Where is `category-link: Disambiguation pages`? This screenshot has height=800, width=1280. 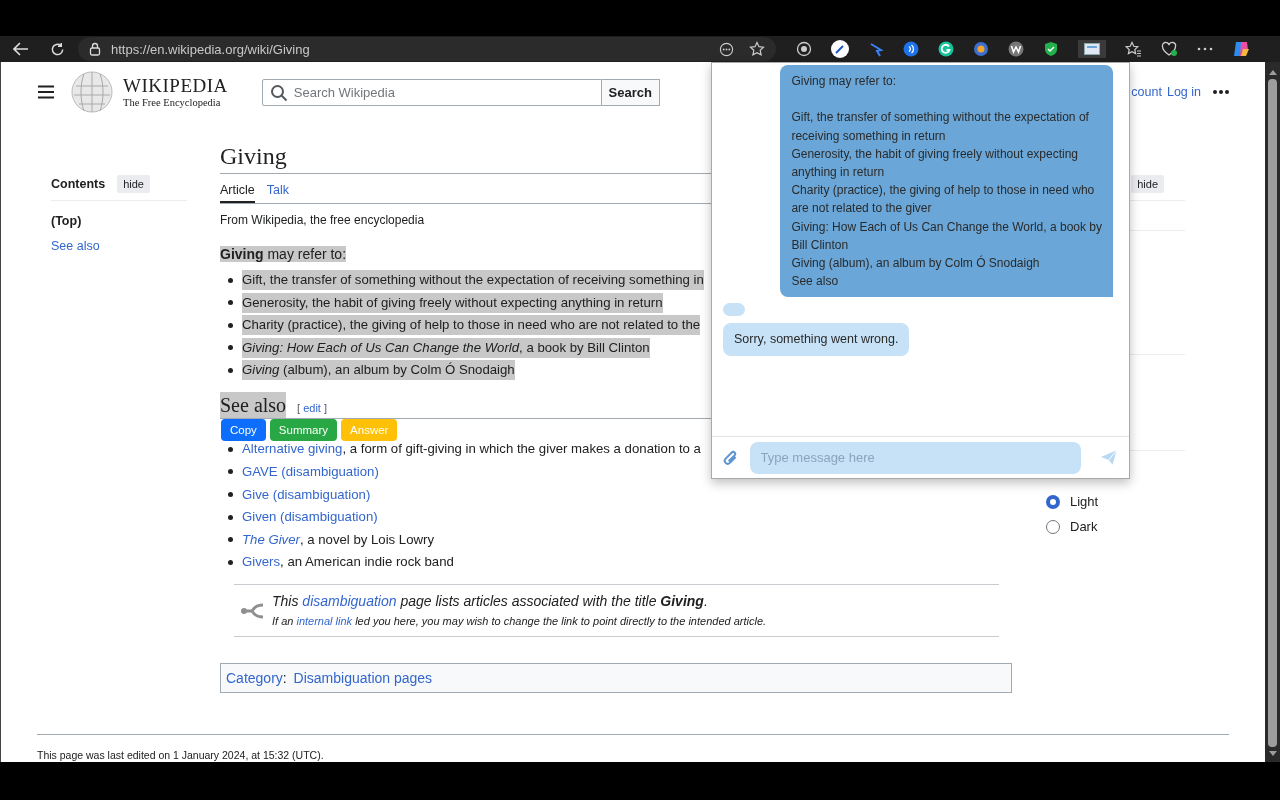
category-link: Disambiguation pages is located at coordinates (363, 678).